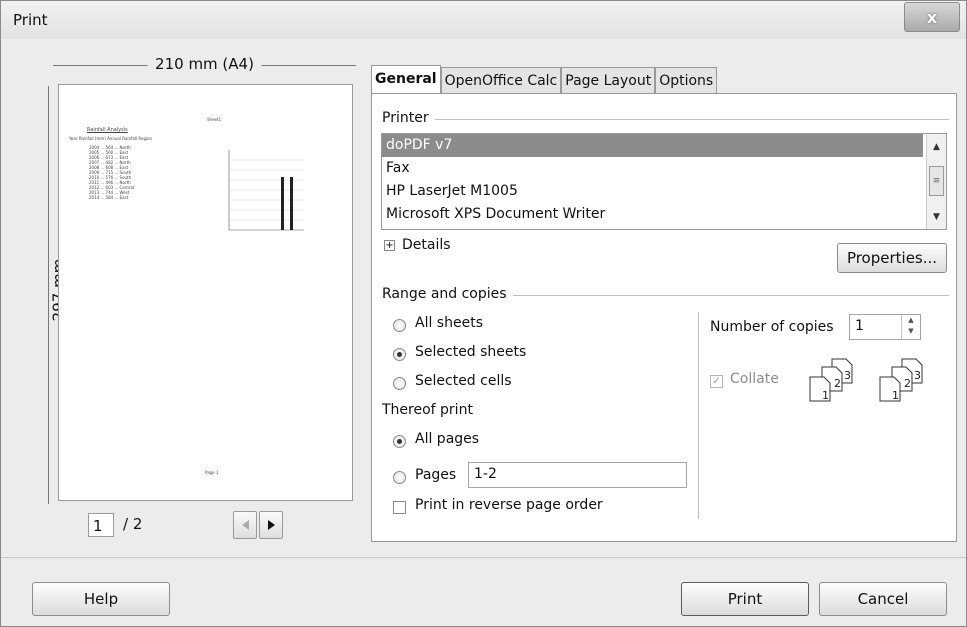 The image size is (967, 627). I want to click on down-arrow-icon: ▼, so click(936, 217).